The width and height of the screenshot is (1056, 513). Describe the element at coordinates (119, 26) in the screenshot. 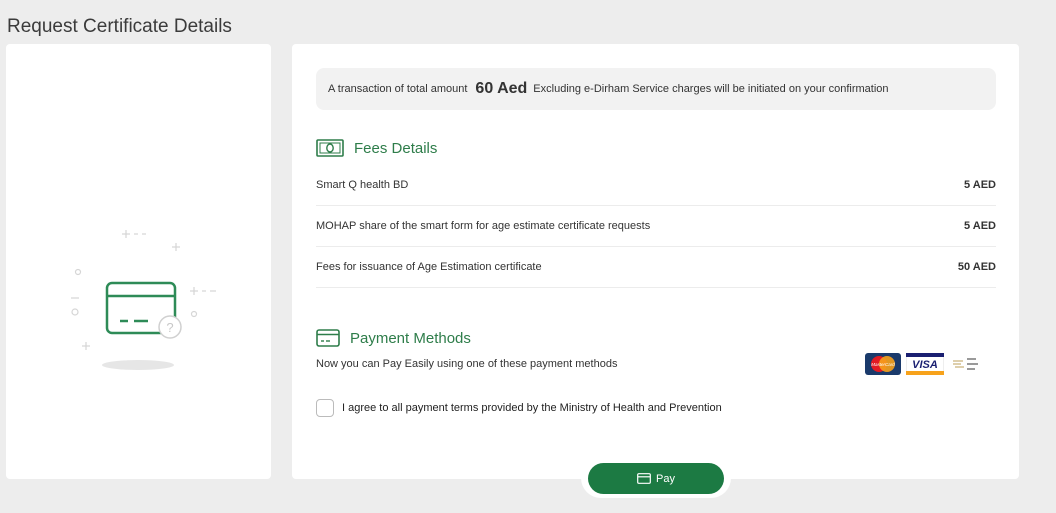

I see `page-title: Request Certificate Details` at that location.